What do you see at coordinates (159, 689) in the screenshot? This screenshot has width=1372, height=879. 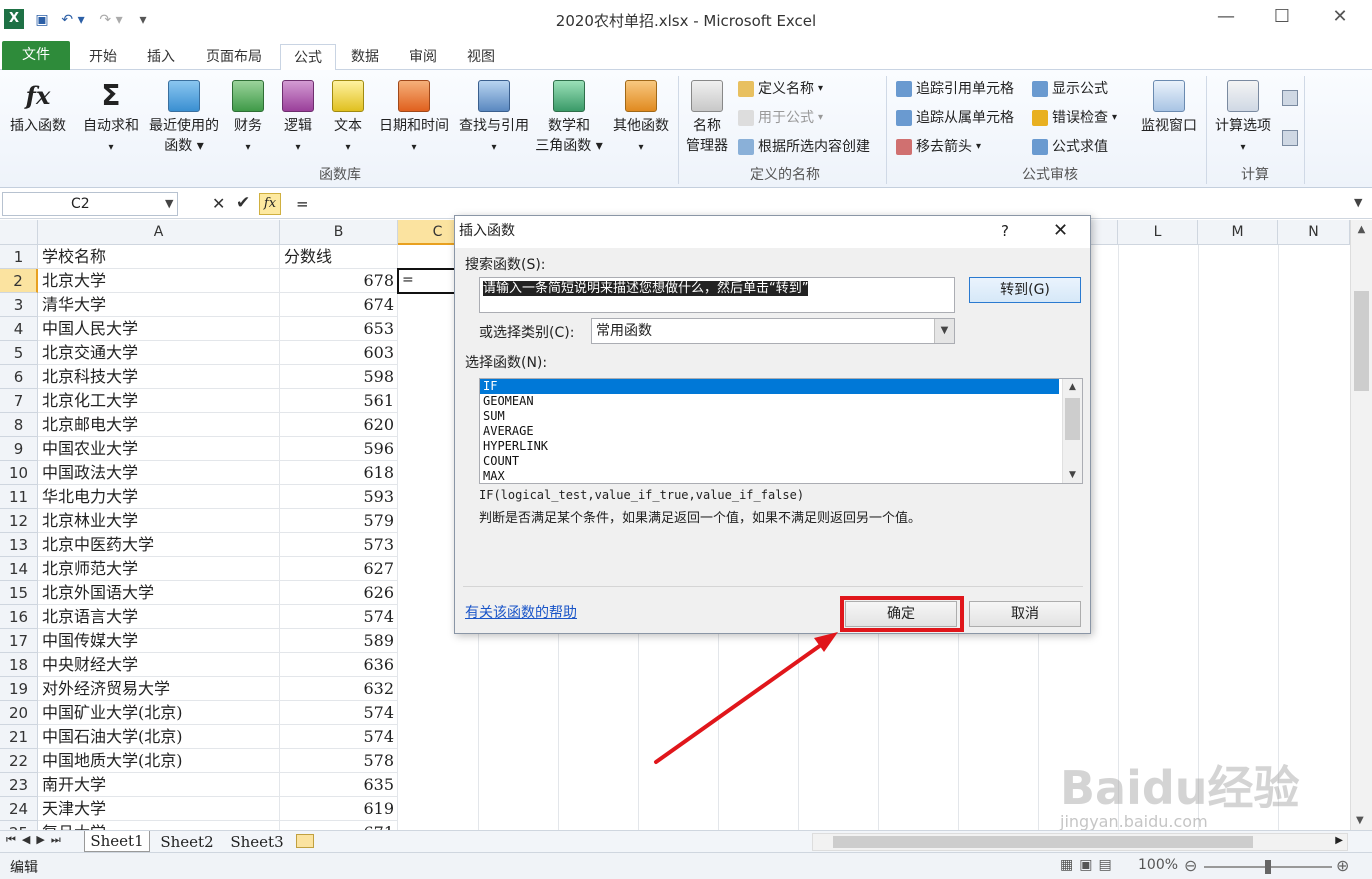 I see `cell-school-name: 对外经济贸易大学` at bounding box center [159, 689].